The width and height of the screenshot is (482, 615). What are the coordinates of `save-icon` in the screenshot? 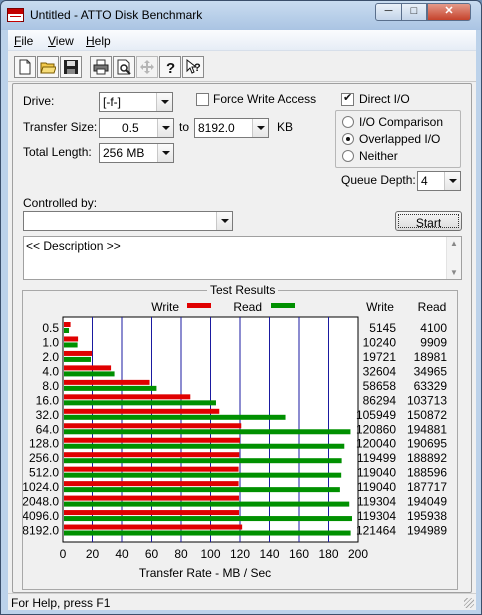 It's located at (71, 67).